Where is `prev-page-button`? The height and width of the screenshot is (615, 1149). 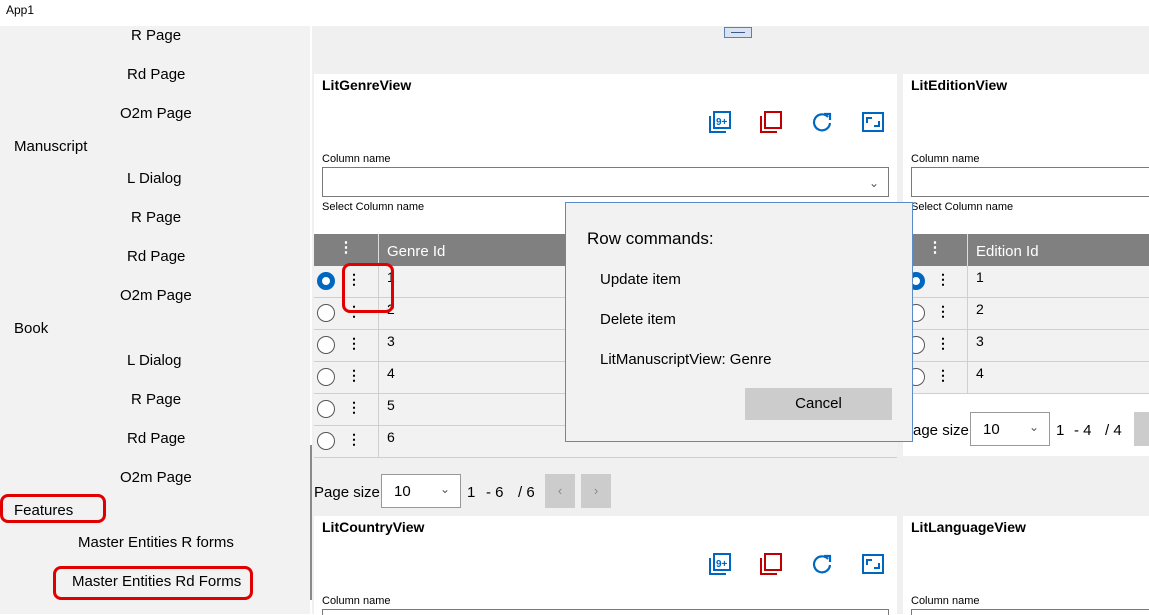 prev-page-button is located at coordinates (1141, 429).